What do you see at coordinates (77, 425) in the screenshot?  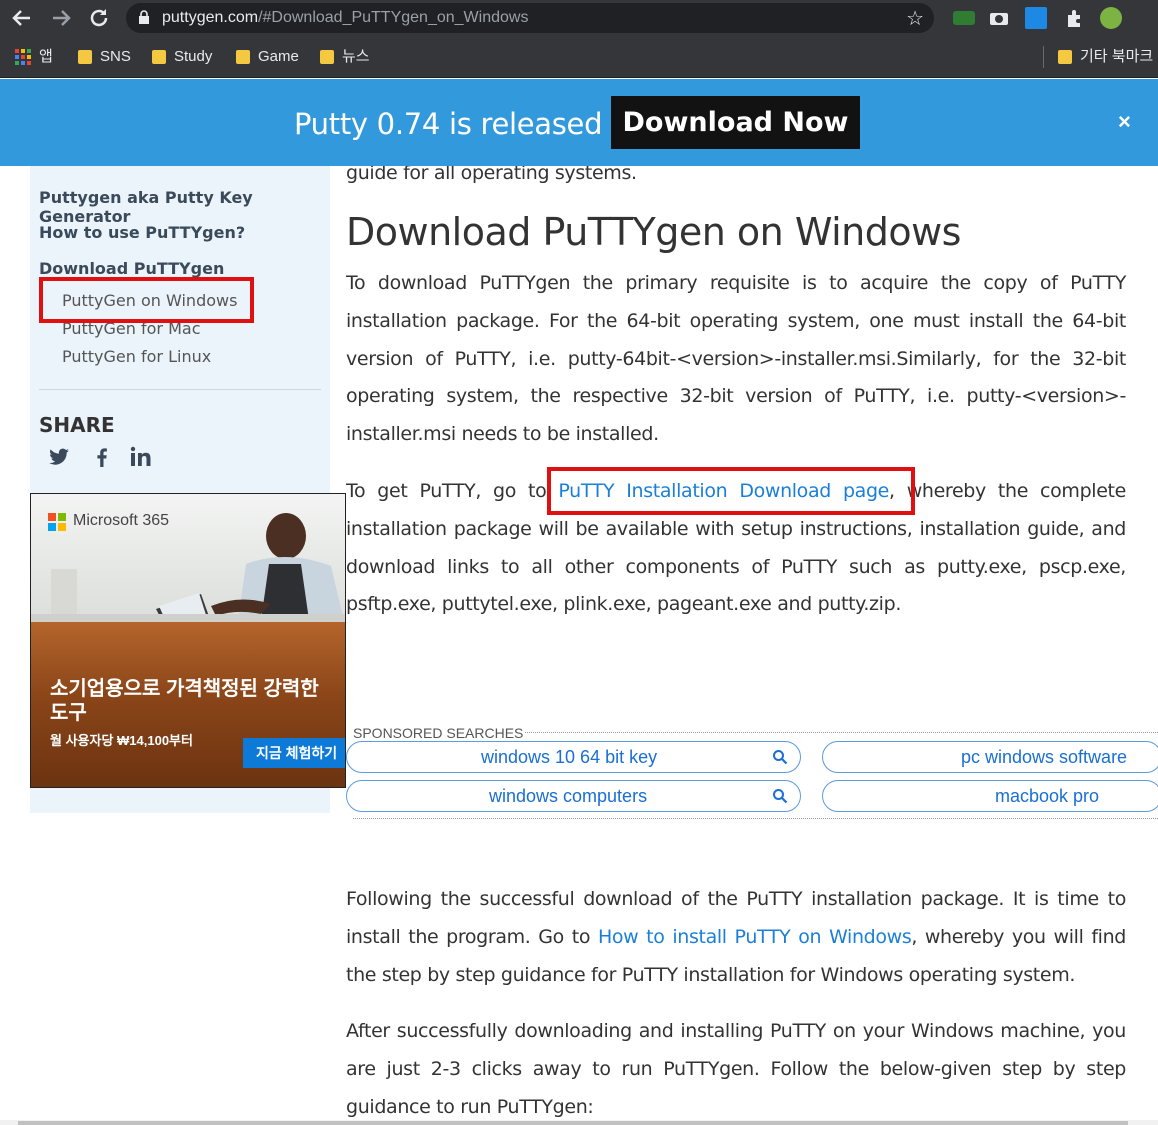 I see `share-heading: SHARE` at bounding box center [77, 425].